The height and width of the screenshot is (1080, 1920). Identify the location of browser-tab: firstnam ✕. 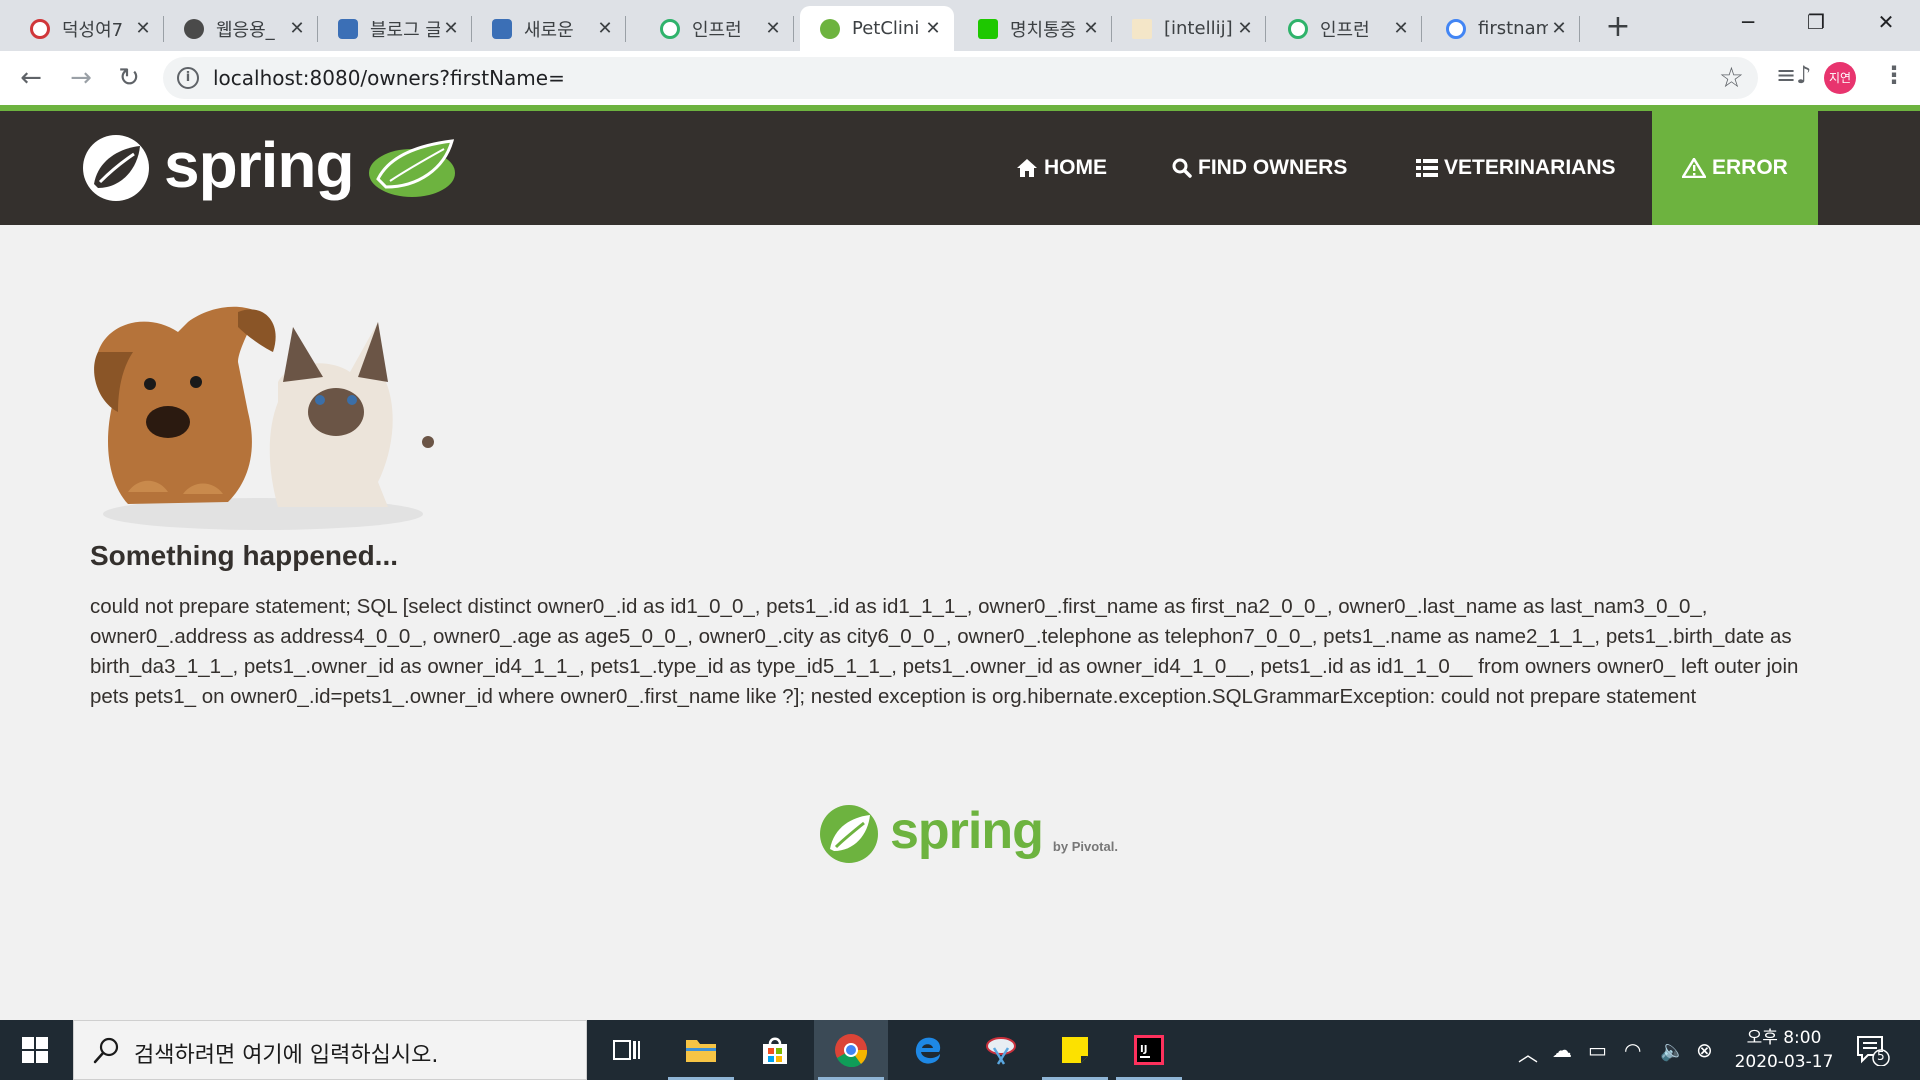
(1503, 28).